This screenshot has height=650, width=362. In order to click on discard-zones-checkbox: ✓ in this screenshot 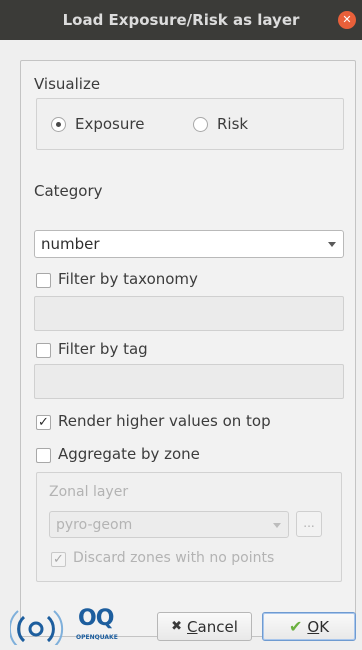, I will do `click(58, 559)`.